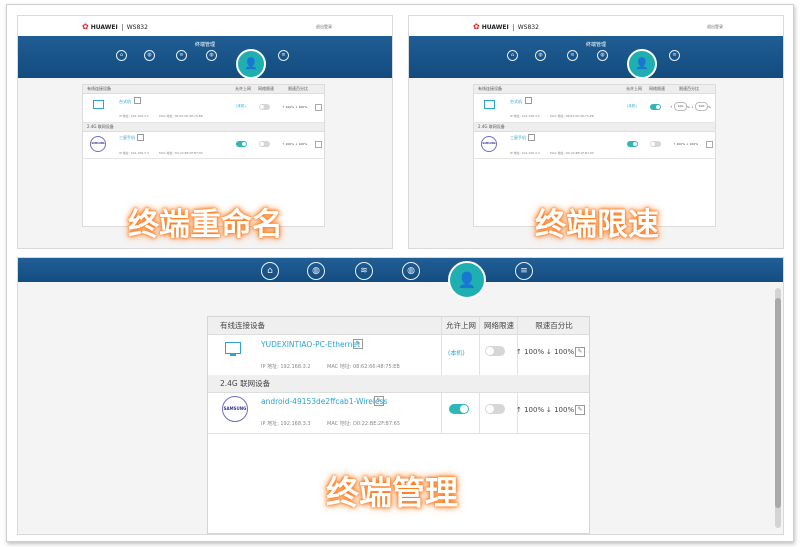 The height and width of the screenshot is (547, 800). I want to click on rate-up: ↑ 100%, so click(530, 410).